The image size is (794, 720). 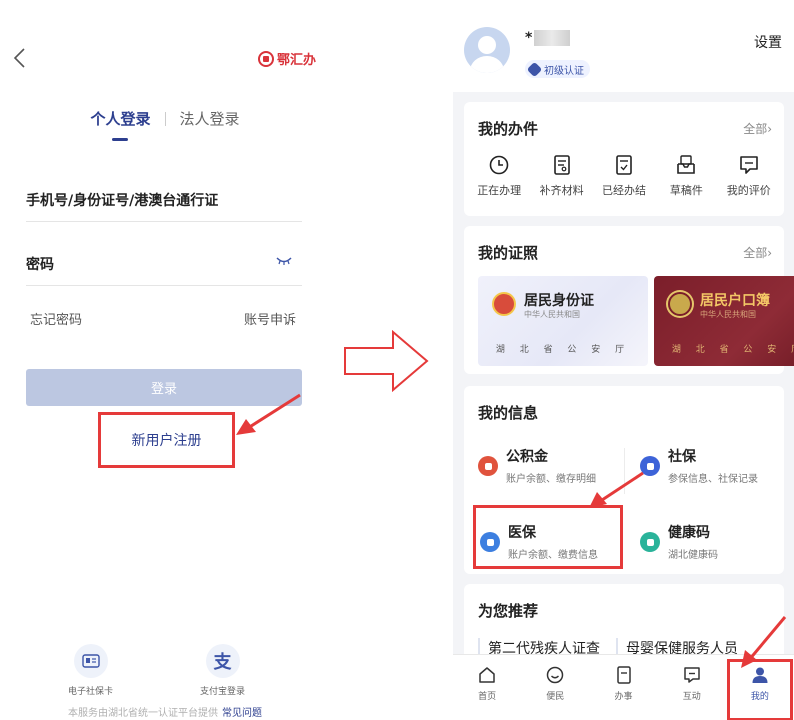 What do you see at coordinates (623, 697) in the screenshot?
I see `tab-label: 办事` at bounding box center [623, 697].